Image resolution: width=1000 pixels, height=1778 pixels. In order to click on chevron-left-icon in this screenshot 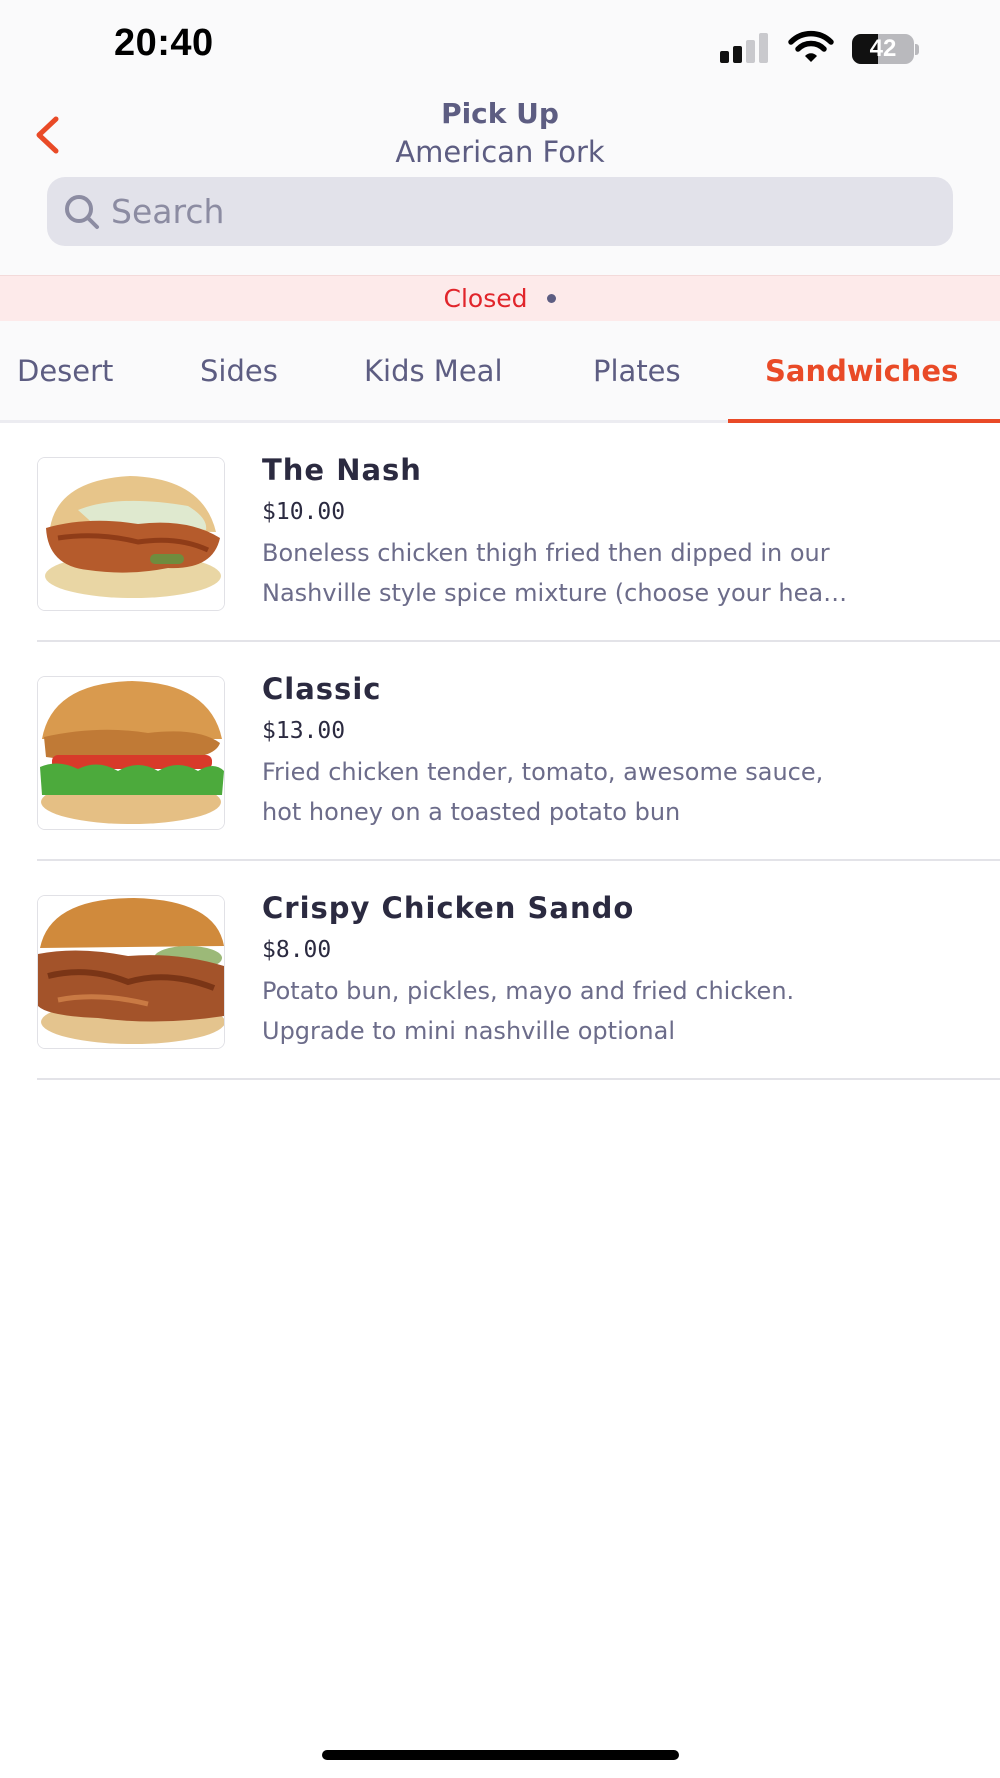, I will do `click(47, 135)`.